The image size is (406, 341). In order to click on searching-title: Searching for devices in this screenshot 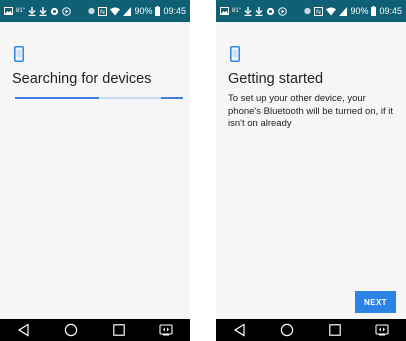, I will do `click(82, 79)`.